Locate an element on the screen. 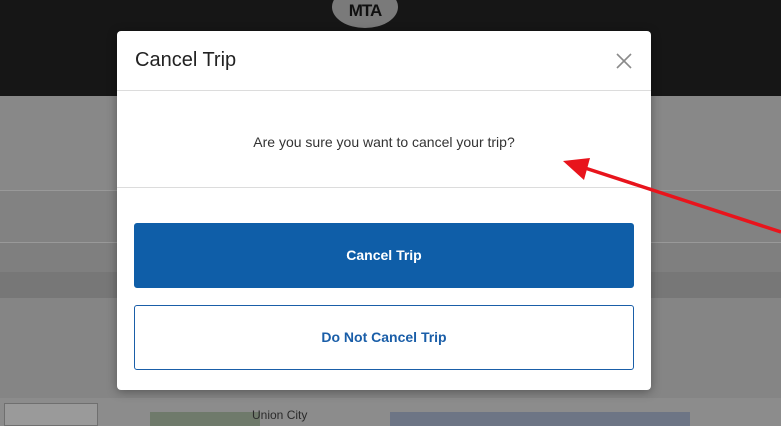 This screenshot has height=426, width=781. cancel-trip-button: Cancel Trip is located at coordinates (384, 255).